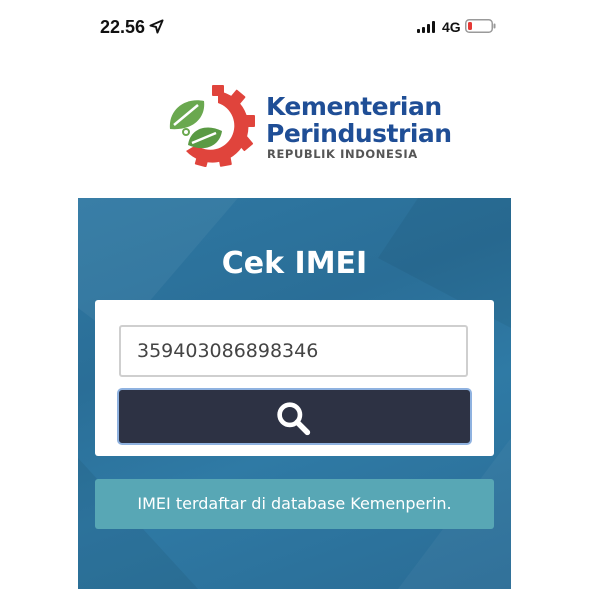 The width and height of the screenshot is (589, 589). Describe the element at coordinates (480, 26) in the screenshot. I see `battery-low-icon` at that location.